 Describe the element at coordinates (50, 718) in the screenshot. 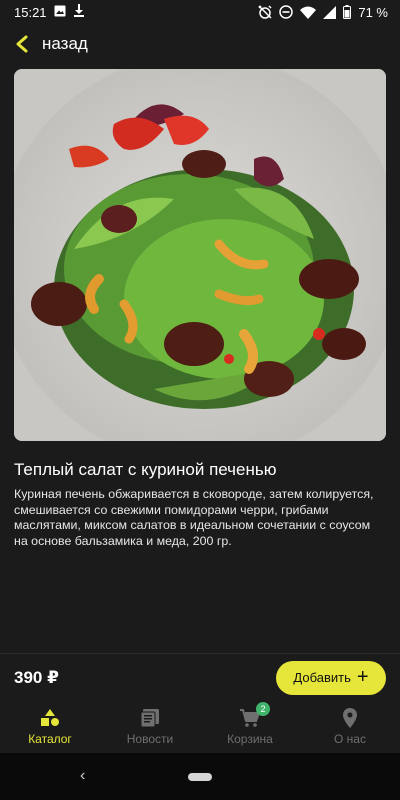

I see `catalog-shapes-icon` at that location.